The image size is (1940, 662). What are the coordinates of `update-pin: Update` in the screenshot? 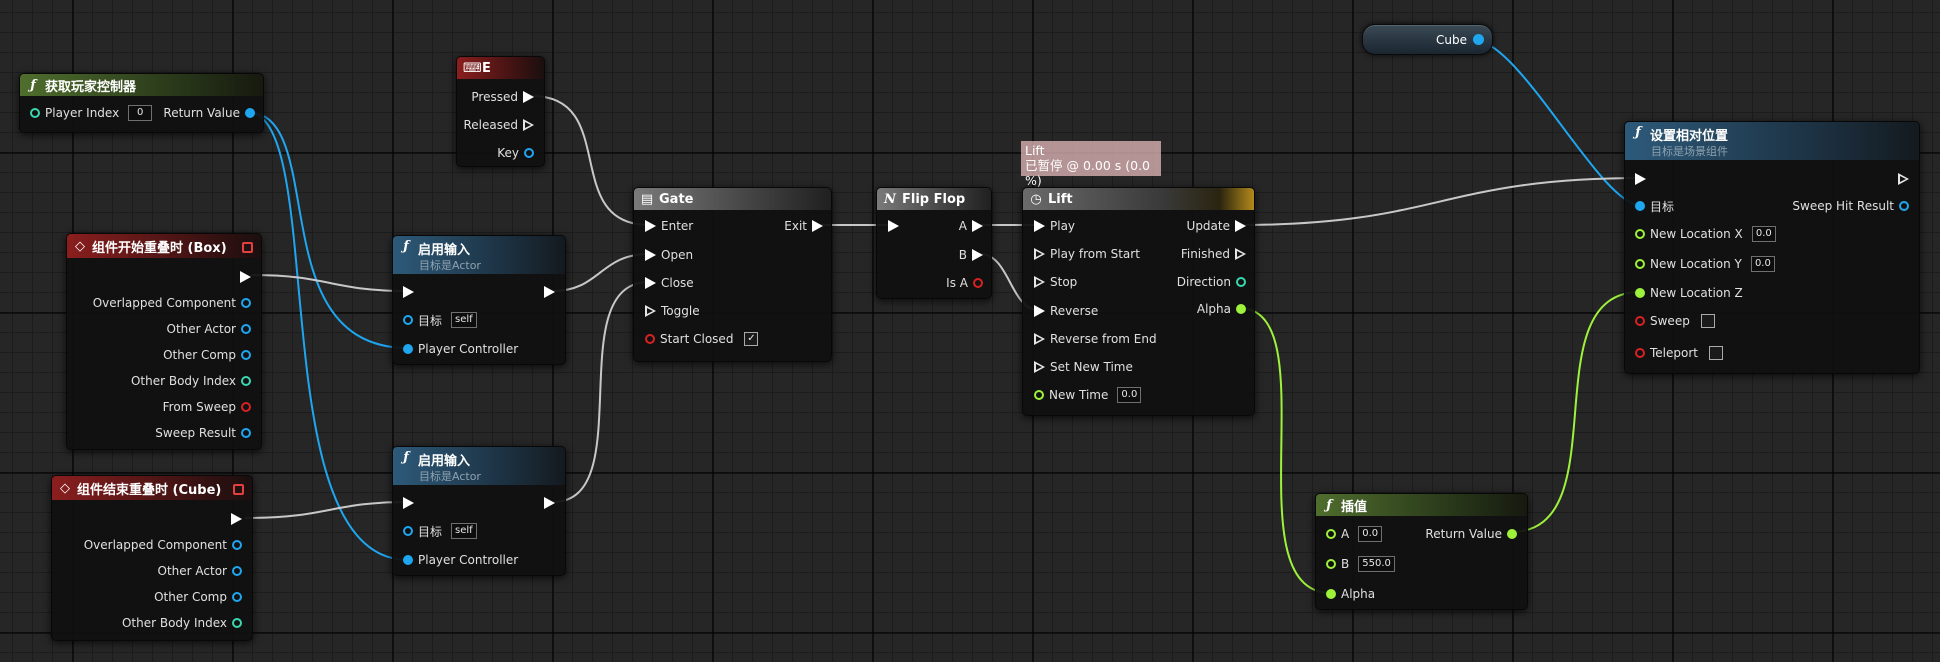 It's located at (1214, 226).